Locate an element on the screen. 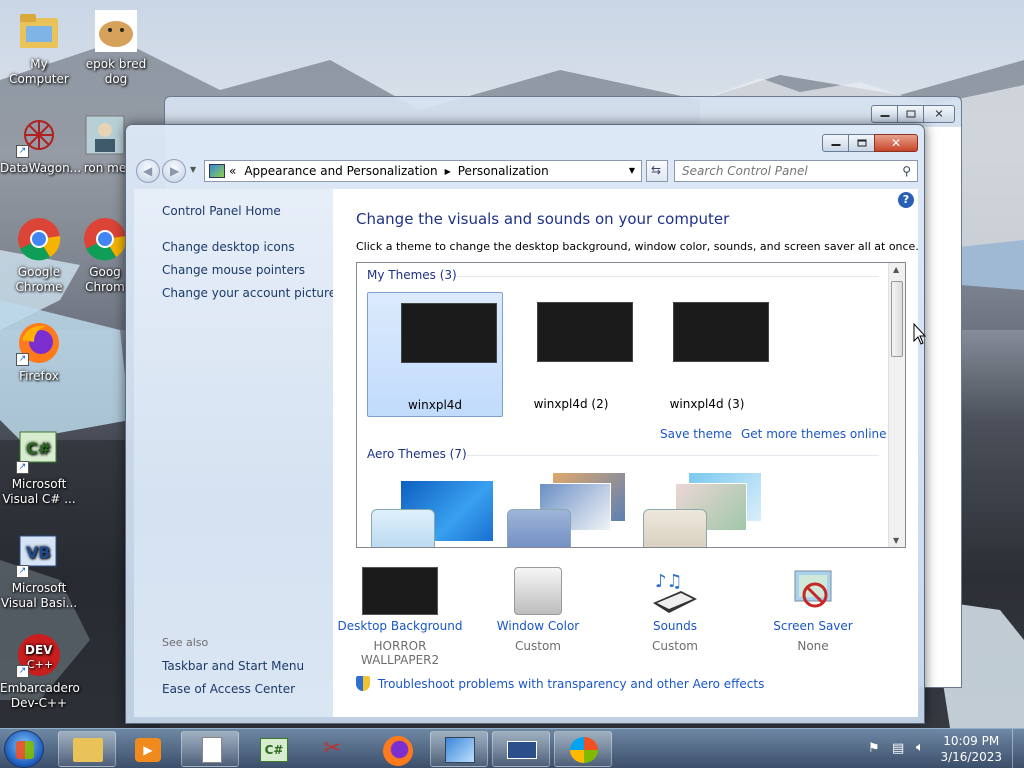  aero-theme-architecture is located at coordinates (570, 510).